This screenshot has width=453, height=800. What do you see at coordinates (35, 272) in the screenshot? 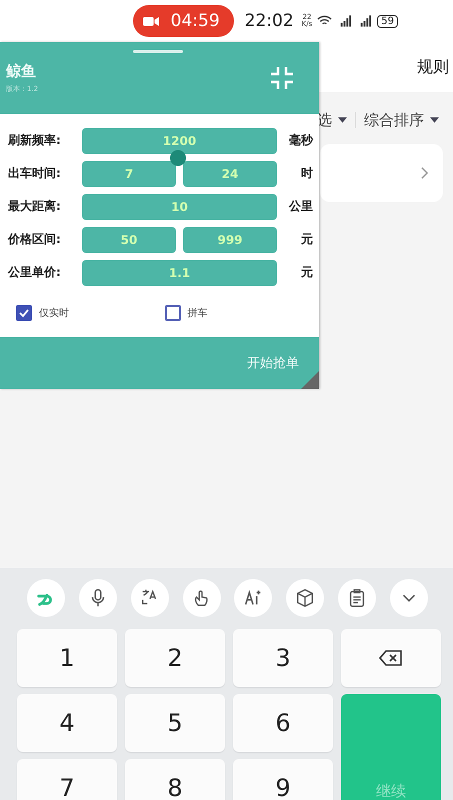
I see `field-label: 公里单价:` at bounding box center [35, 272].